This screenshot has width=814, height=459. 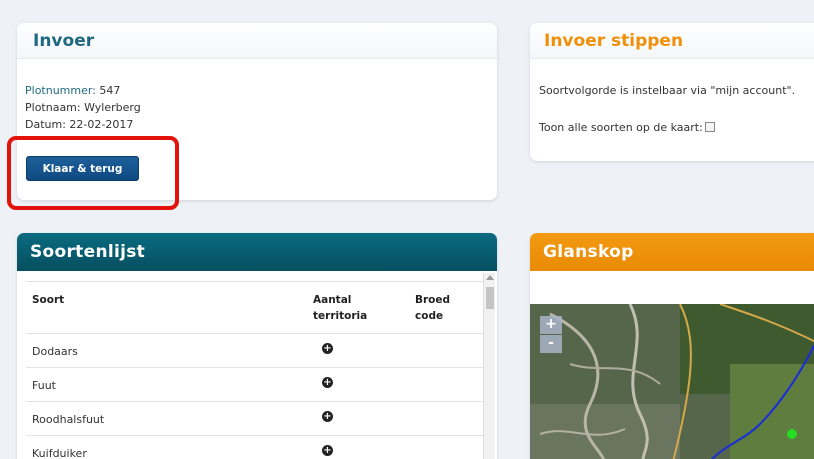 I want to click on table-row: Kuifduiker +, so click(x=257, y=447).